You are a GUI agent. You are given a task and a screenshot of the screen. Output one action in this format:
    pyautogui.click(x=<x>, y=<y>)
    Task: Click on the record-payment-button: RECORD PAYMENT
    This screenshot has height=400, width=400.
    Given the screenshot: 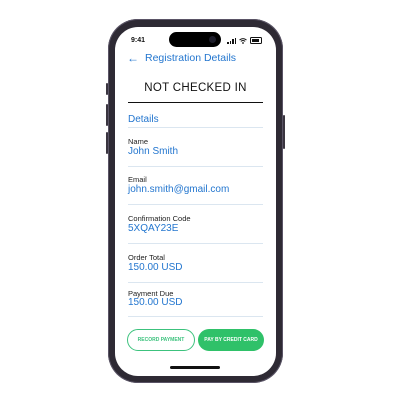 What is the action you would take?
    pyautogui.click(x=161, y=340)
    